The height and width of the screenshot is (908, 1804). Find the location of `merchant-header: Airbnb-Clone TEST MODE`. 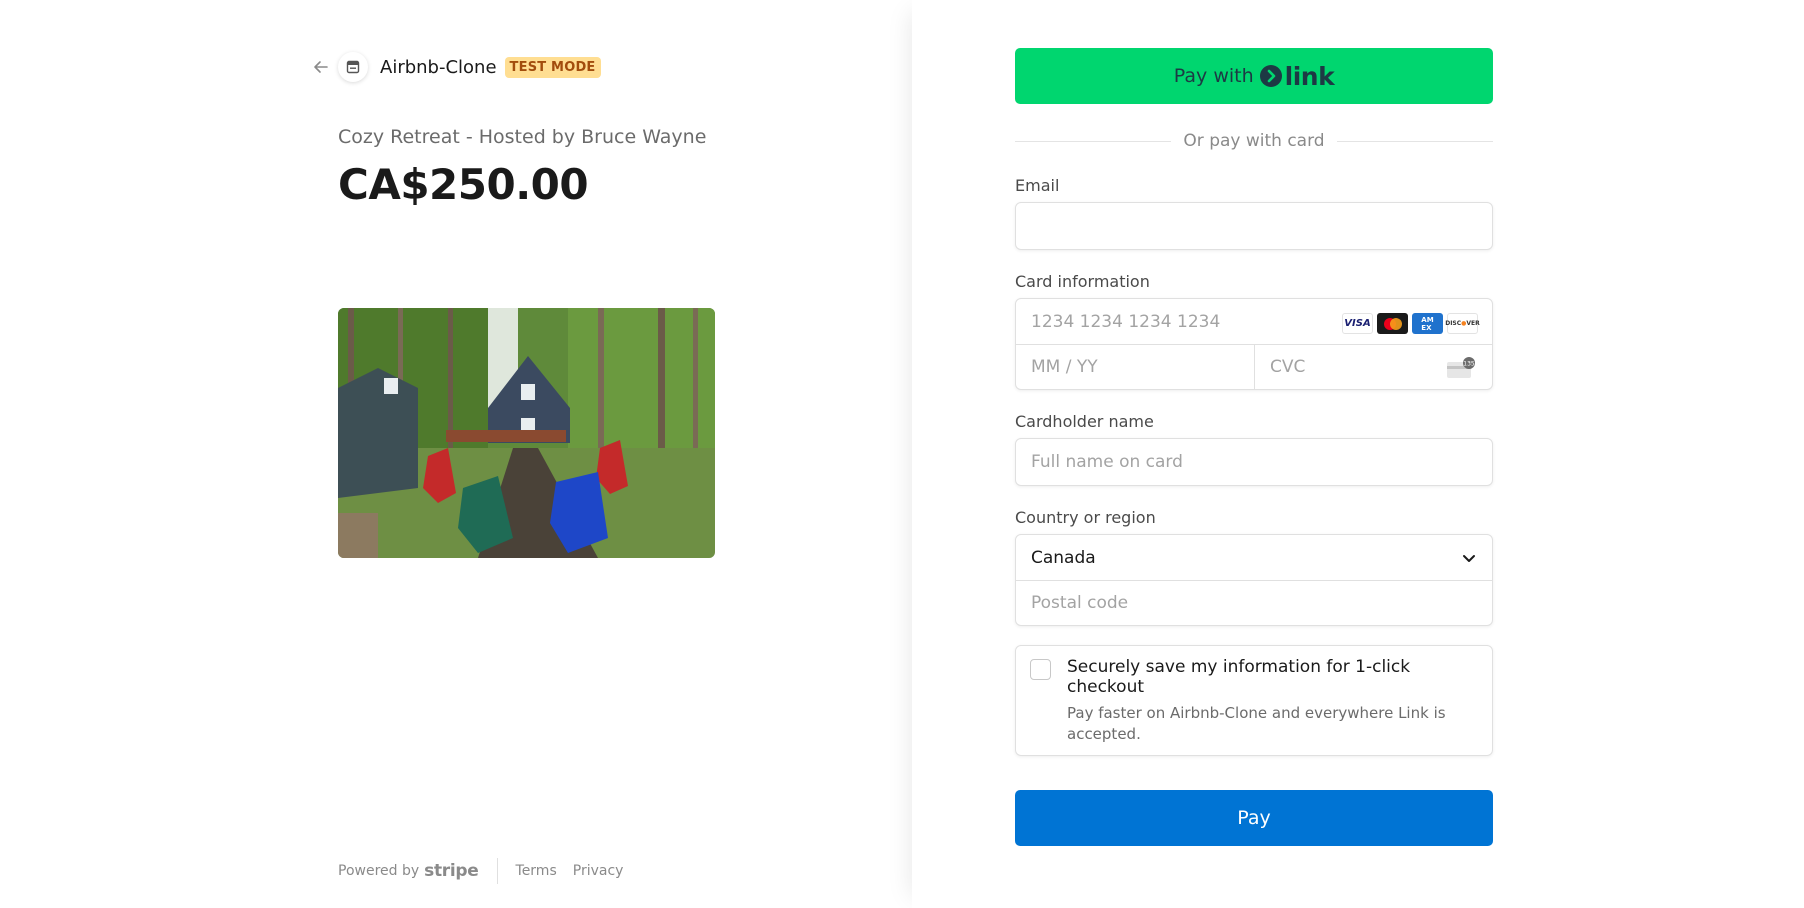

merchant-header: Airbnb-Clone TEST MODE is located at coordinates (455, 67).